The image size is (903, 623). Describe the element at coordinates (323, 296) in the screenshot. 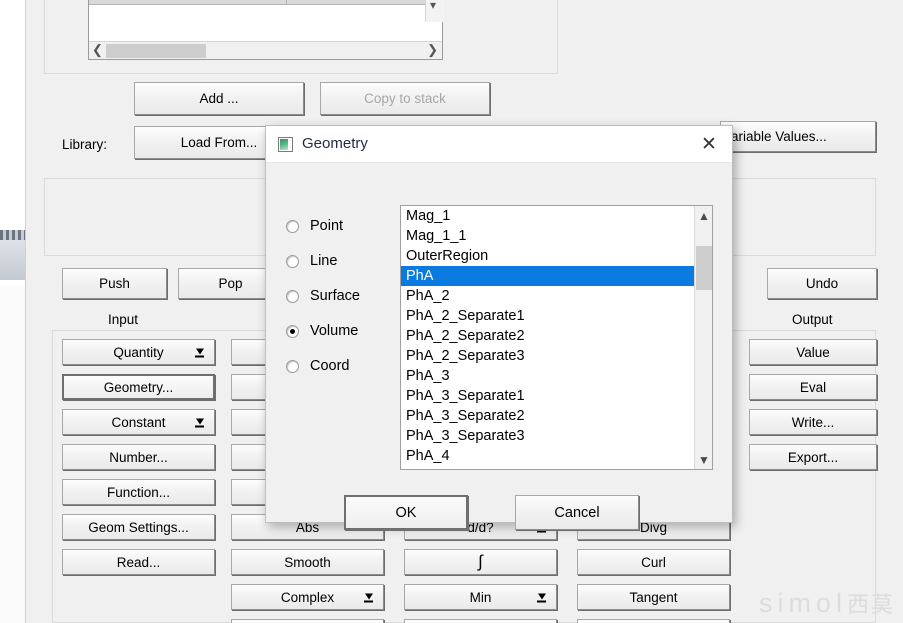

I see `radio-surface: Surface` at that location.